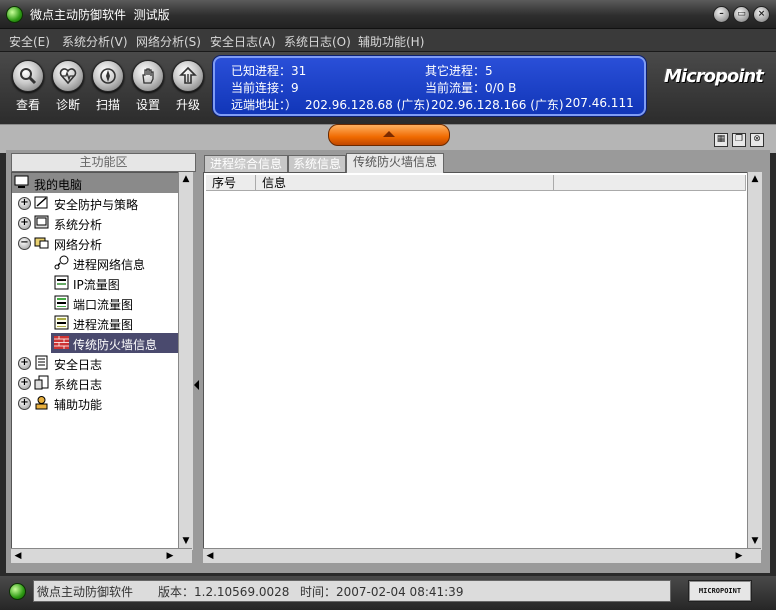 The height and width of the screenshot is (610, 776). I want to click on status-time: 时间：2007-02-04 08:41:39, so click(382, 592).